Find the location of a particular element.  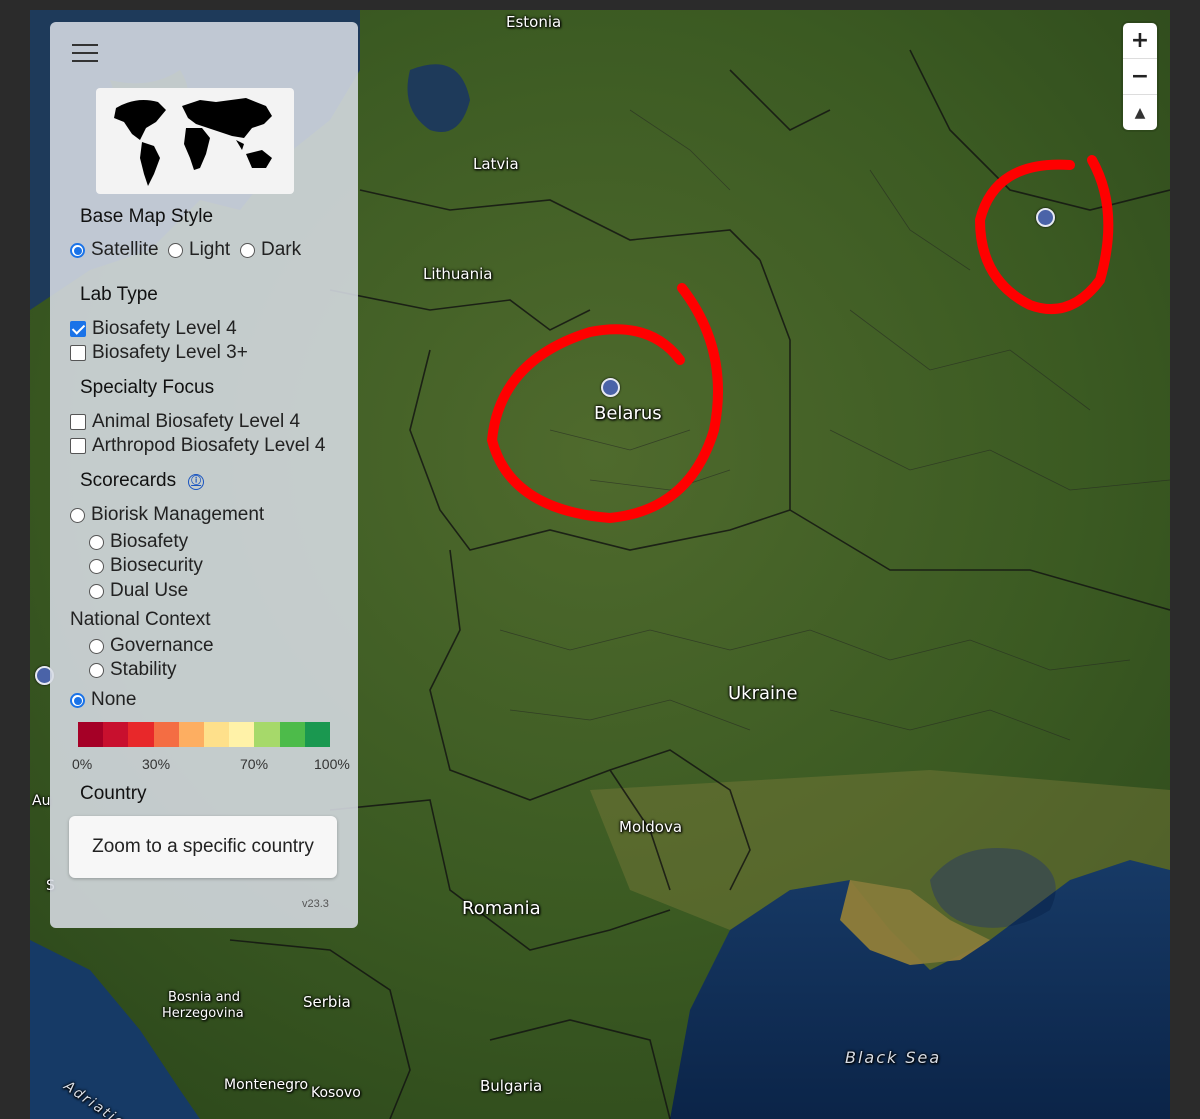

absl4-label: Animal Biosafety Level 4 is located at coordinates (196, 421).